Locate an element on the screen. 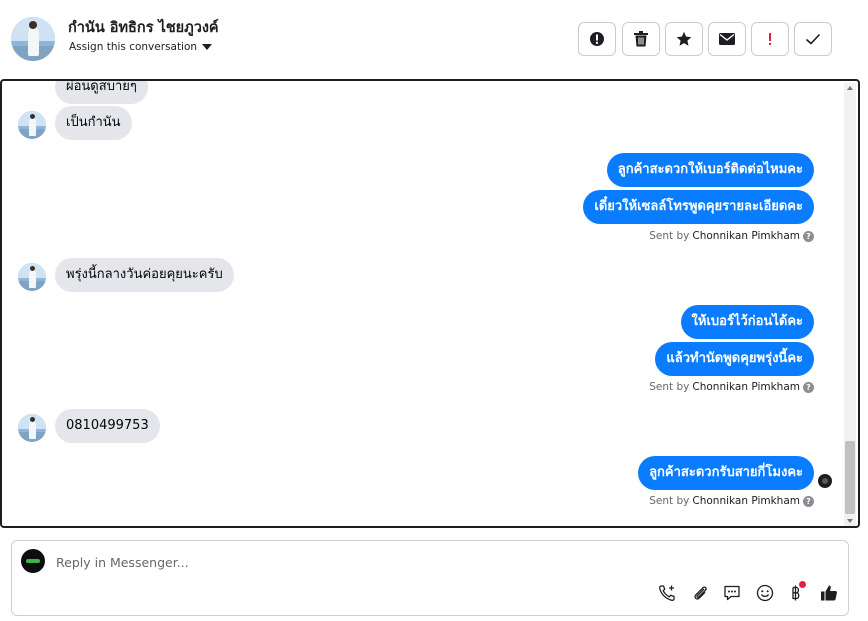 Image resolution: width=868 pixels, height=621 pixels. envelope-icon is located at coordinates (727, 39).